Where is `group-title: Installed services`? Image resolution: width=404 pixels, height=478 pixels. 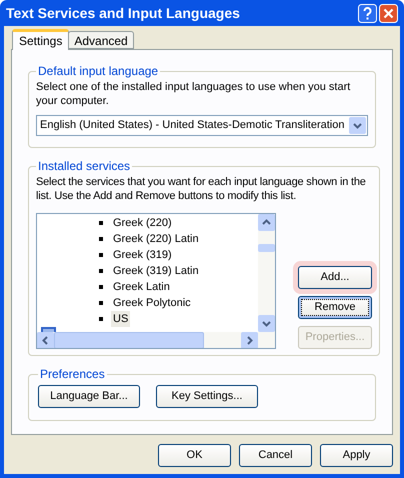 group-title: Installed services is located at coordinates (84, 166).